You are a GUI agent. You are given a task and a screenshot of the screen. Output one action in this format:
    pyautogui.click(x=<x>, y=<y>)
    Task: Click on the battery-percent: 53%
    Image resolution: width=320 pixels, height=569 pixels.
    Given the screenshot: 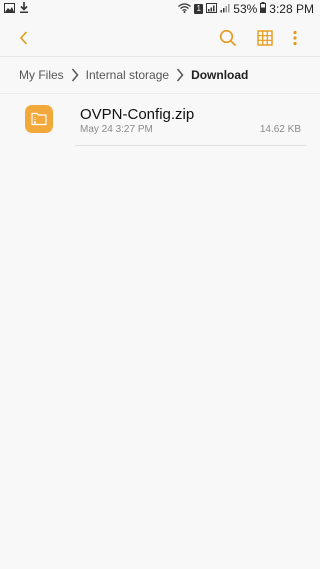 What is the action you would take?
    pyautogui.click(x=245, y=9)
    